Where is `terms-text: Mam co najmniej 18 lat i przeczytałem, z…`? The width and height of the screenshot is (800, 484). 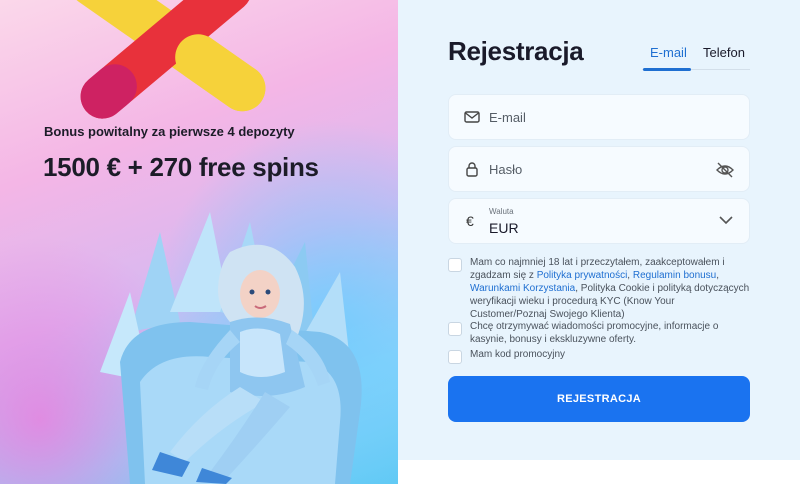 terms-text: Mam co najmniej 18 lat i przeczytałem, z… is located at coordinates (610, 288).